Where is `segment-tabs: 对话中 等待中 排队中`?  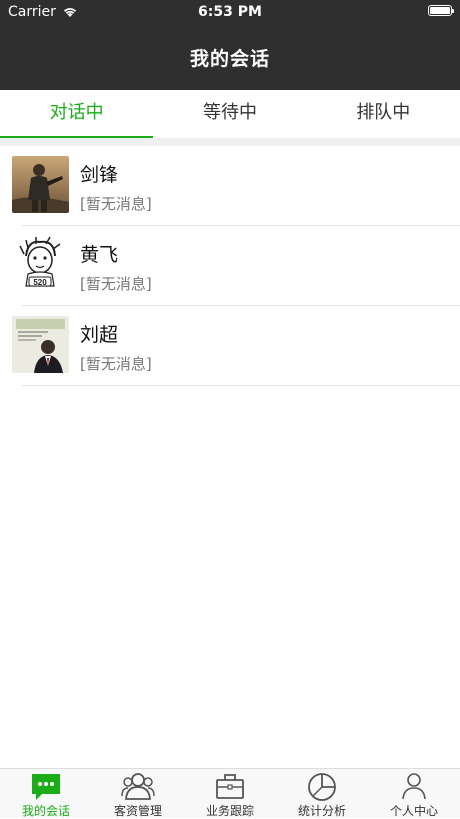
segment-tabs: 对话中 等待中 排队中 is located at coordinates (230, 114).